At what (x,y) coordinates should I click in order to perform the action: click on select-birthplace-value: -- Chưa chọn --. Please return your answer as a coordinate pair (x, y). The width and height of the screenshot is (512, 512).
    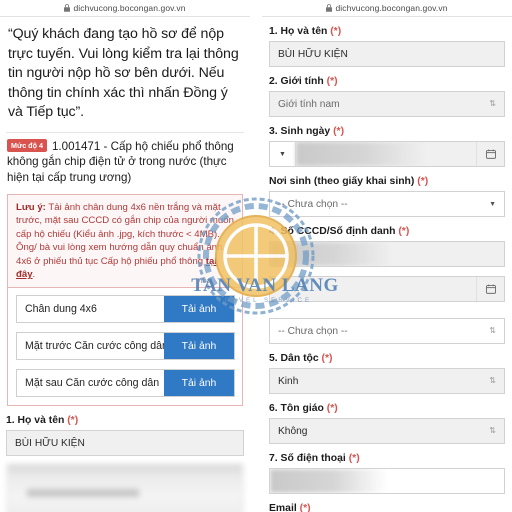
    Looking at the image, I should click on (313, 204).